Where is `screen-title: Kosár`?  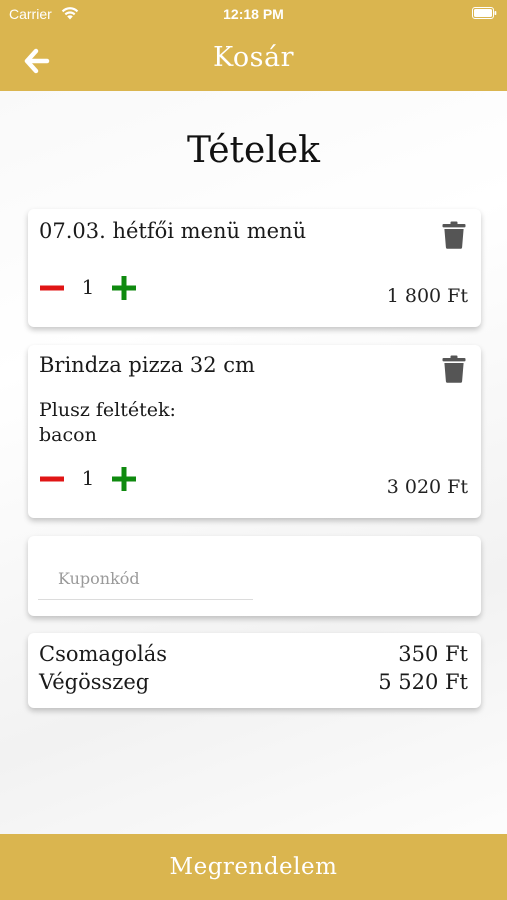
screen-title: Kosár is located at coordinates (253, 57).